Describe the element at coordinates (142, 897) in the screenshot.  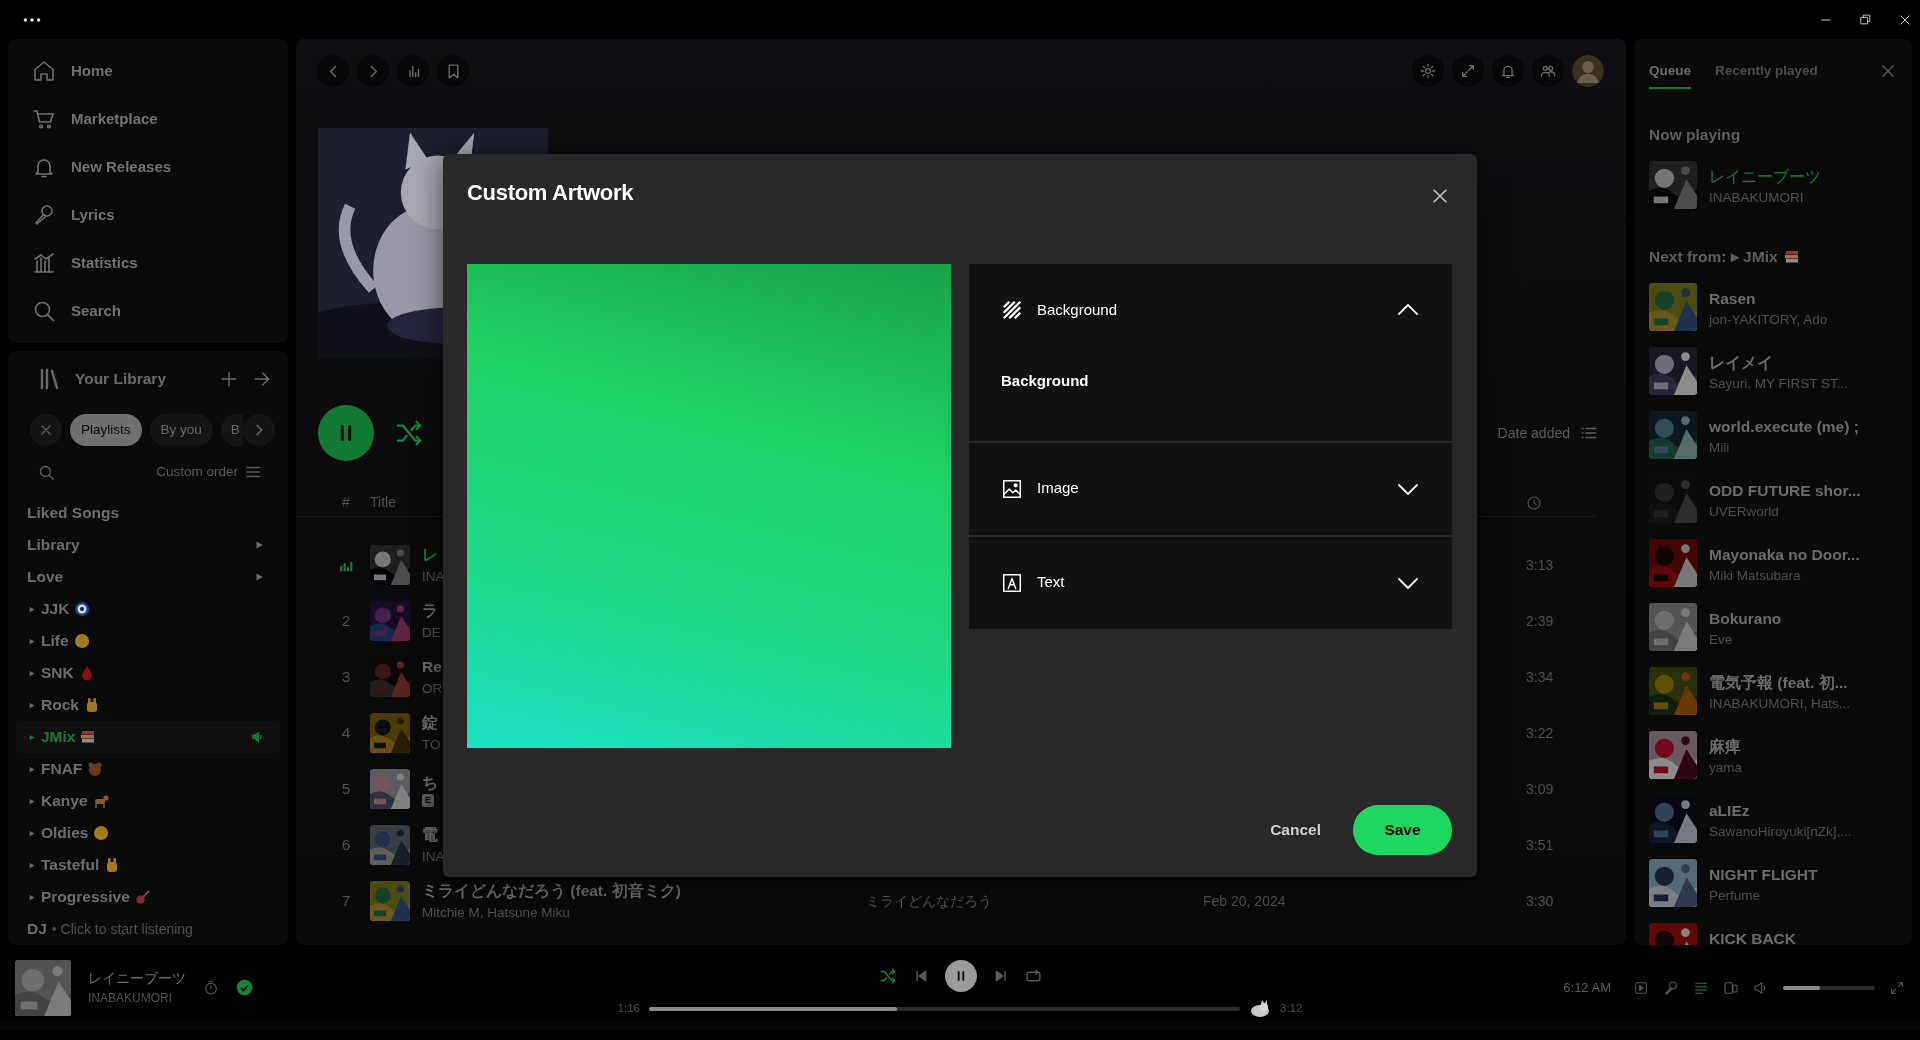
I see `guitar-icon` at that location.